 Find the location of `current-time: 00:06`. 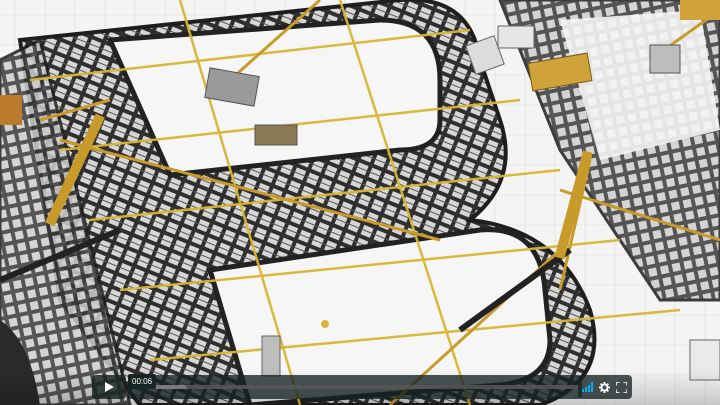

current-time: 00:06 is located at coordinates (142, 381).